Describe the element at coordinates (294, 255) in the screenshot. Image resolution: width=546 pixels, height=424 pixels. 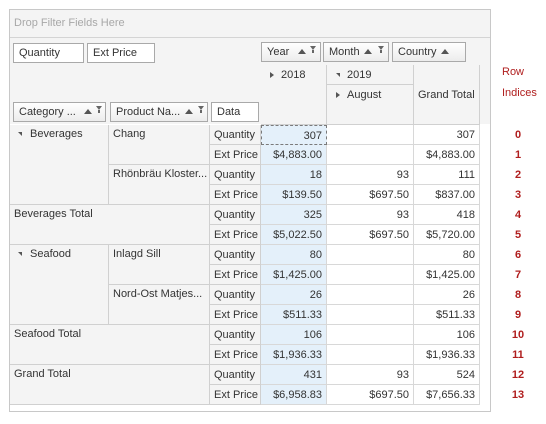
I see `value-cell-2018: 80` at that location.